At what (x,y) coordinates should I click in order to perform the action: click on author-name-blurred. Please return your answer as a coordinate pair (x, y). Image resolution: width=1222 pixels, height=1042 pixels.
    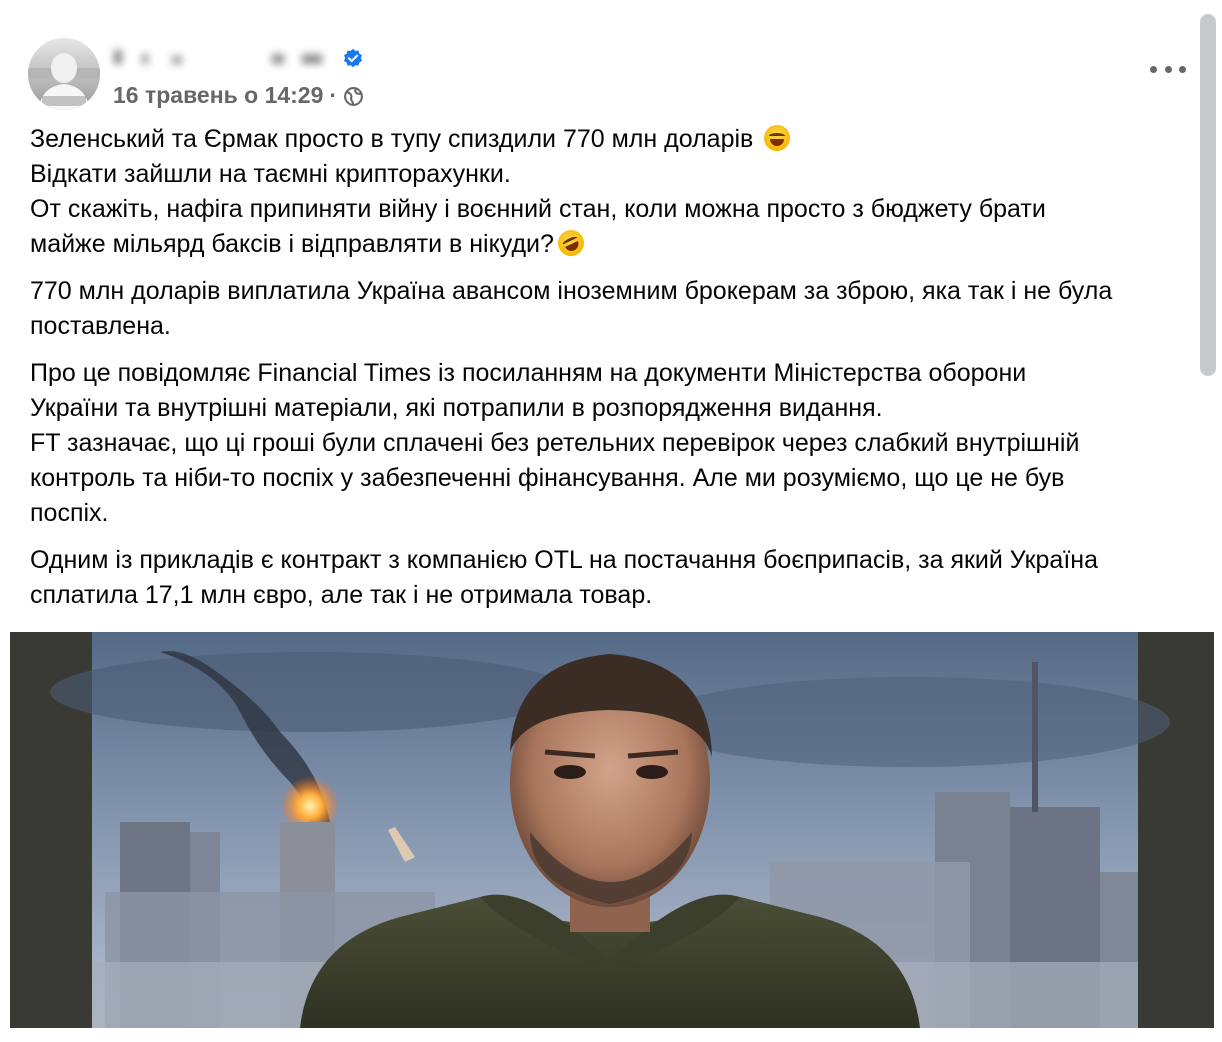
    Looking at the image, I should click on (218, 57).